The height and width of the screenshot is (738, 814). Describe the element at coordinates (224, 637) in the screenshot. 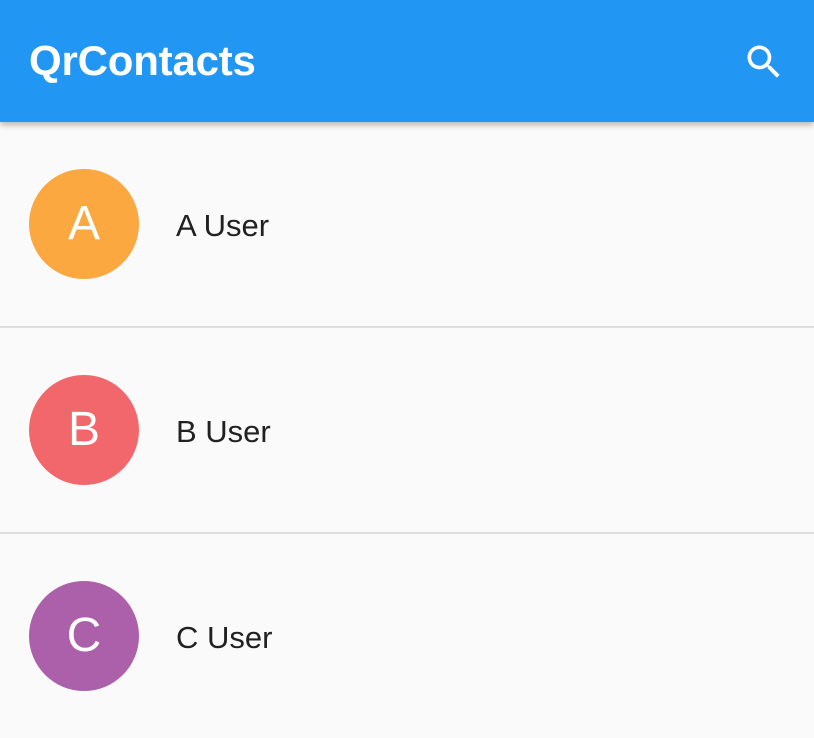

I see `contact-name: C User` at that location.